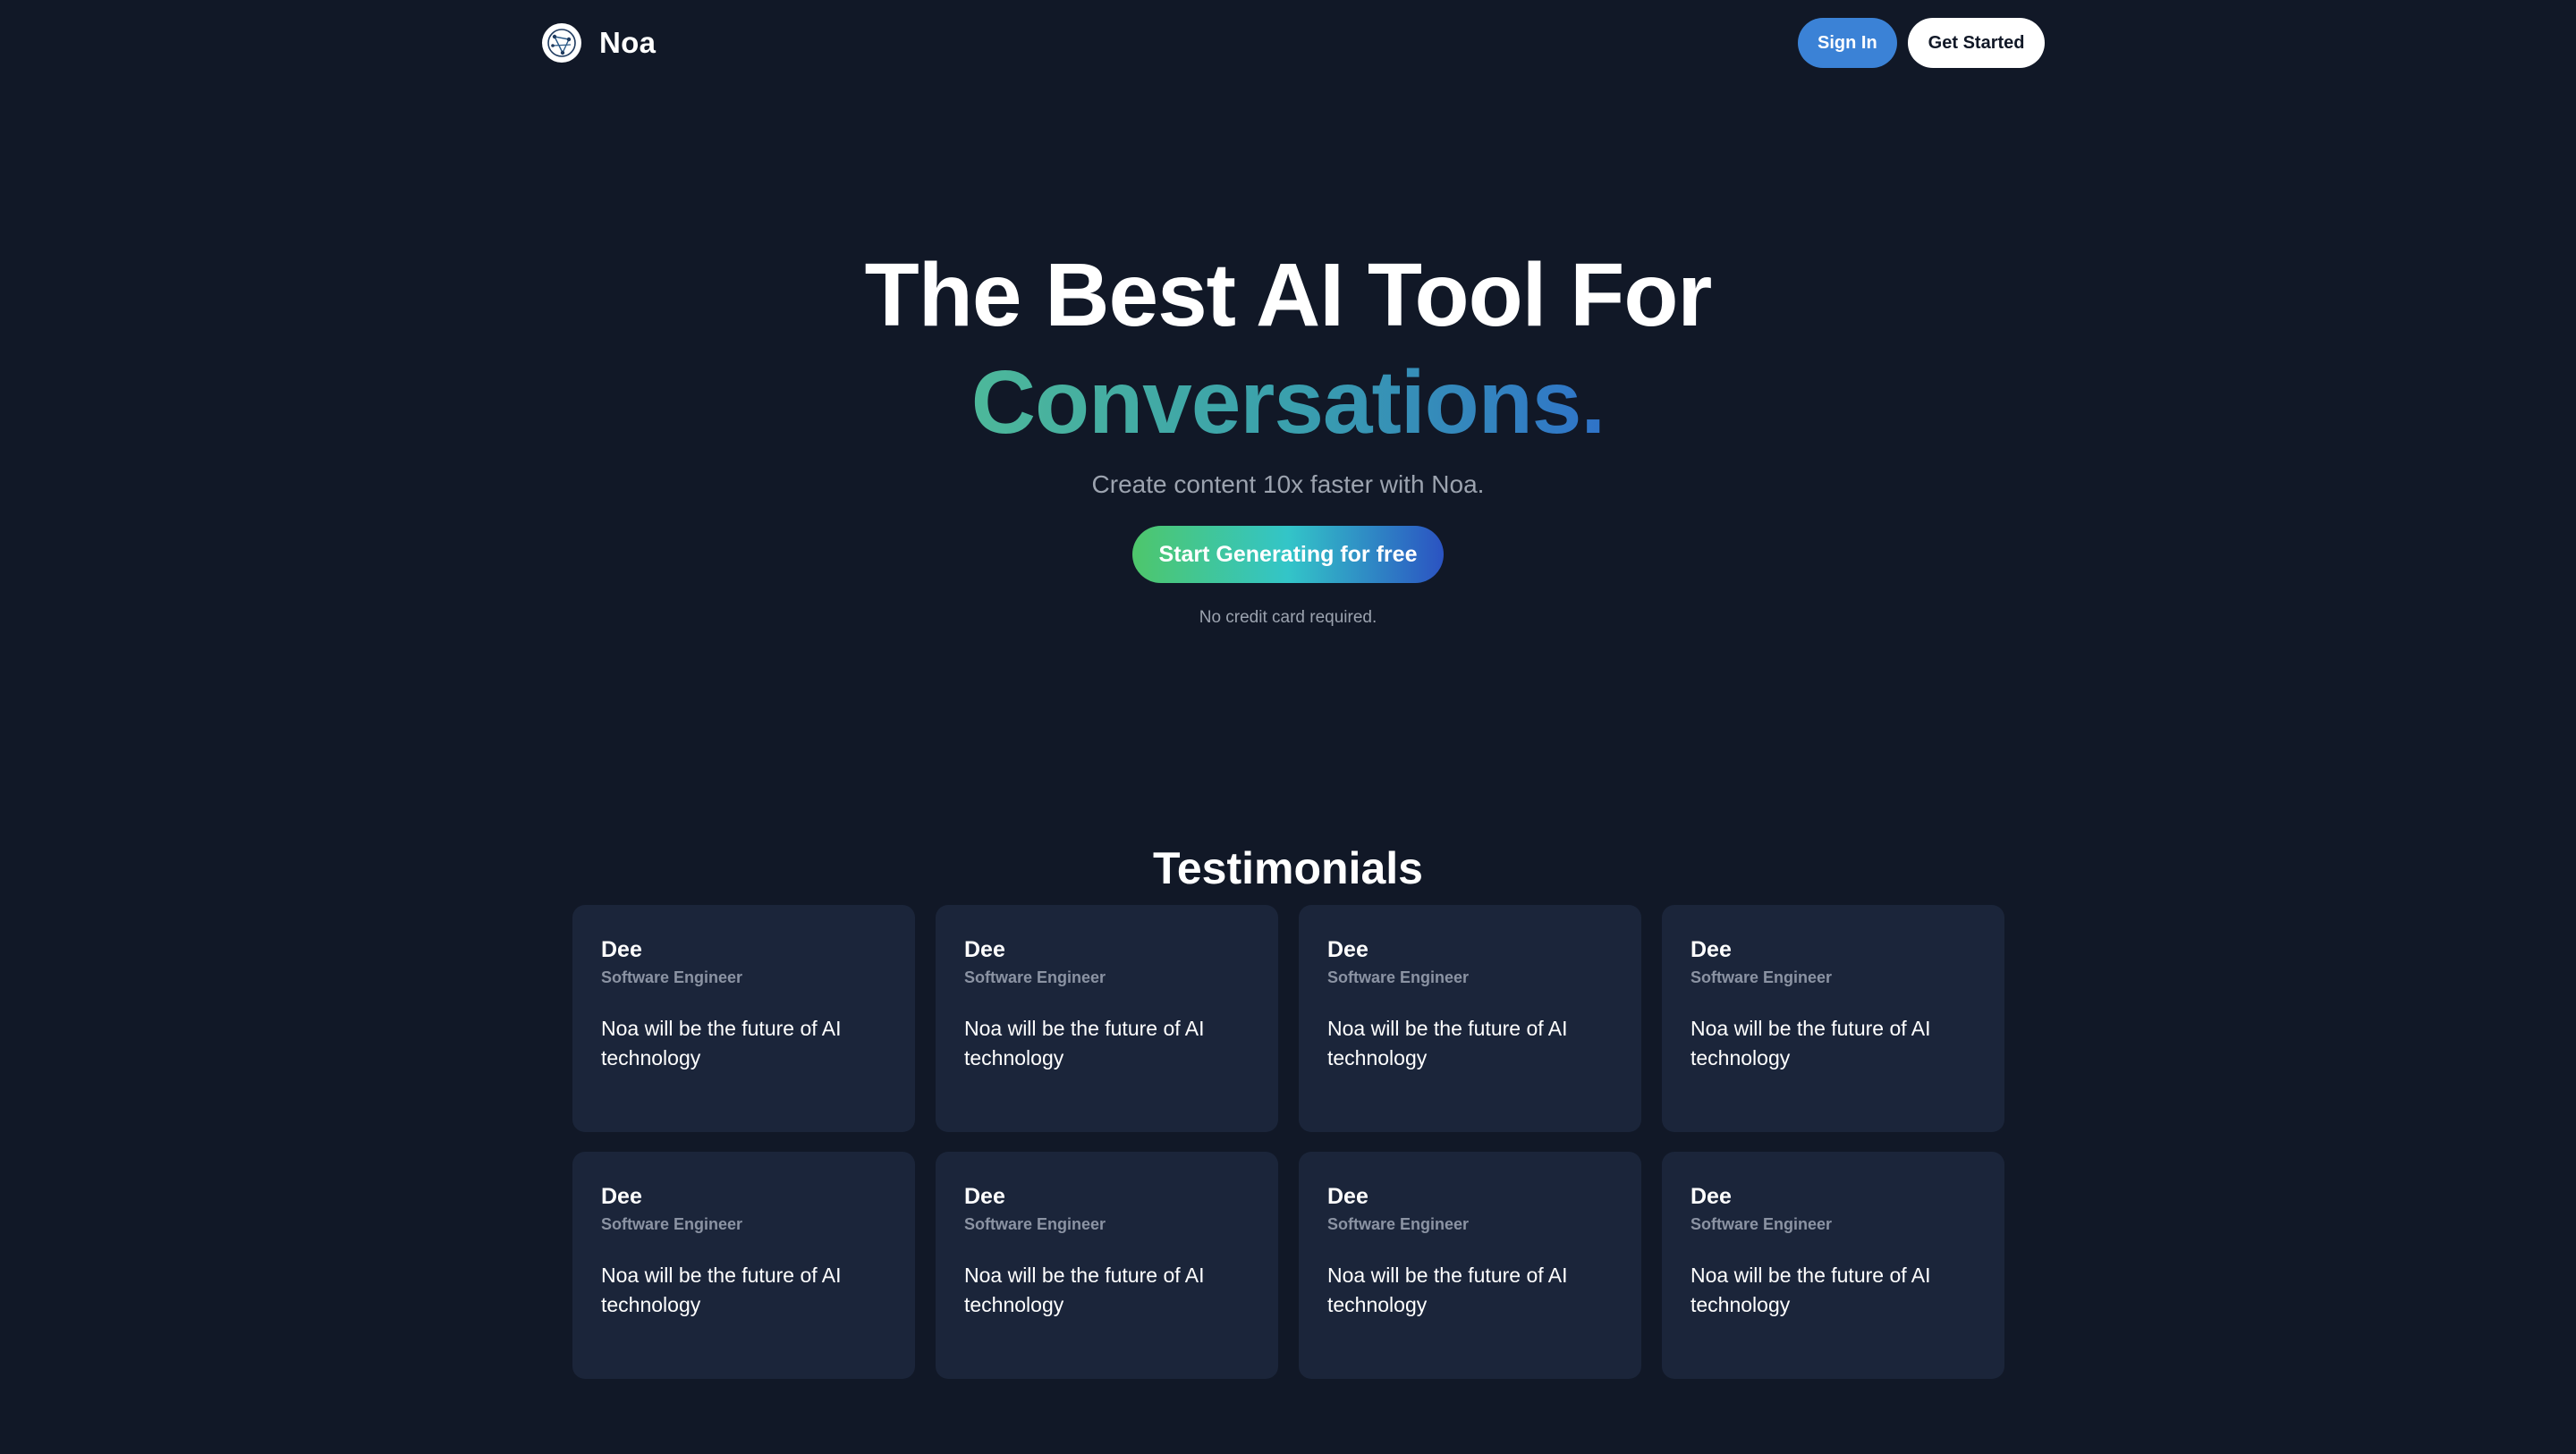 This screenshot has height=1454, width=2576. I want to click on no-credit-card-note: No credit card required., so click(1288, 618).